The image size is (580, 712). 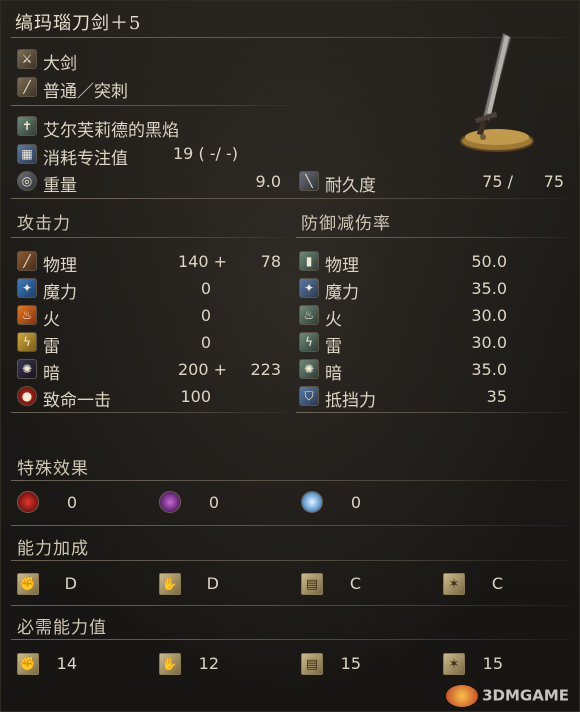 What do you see at coordinates (85, 92) in the screenshot?
I see `attack-type: 普通／突刺` at bounding box center [85, 92].